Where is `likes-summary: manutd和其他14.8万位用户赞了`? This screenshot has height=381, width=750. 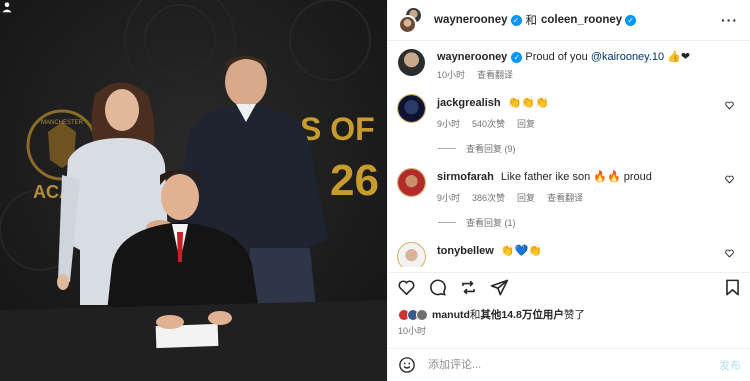
likes-summary: manutd和其他14.8万位用户赞了 is located at coordinates (491, 314).